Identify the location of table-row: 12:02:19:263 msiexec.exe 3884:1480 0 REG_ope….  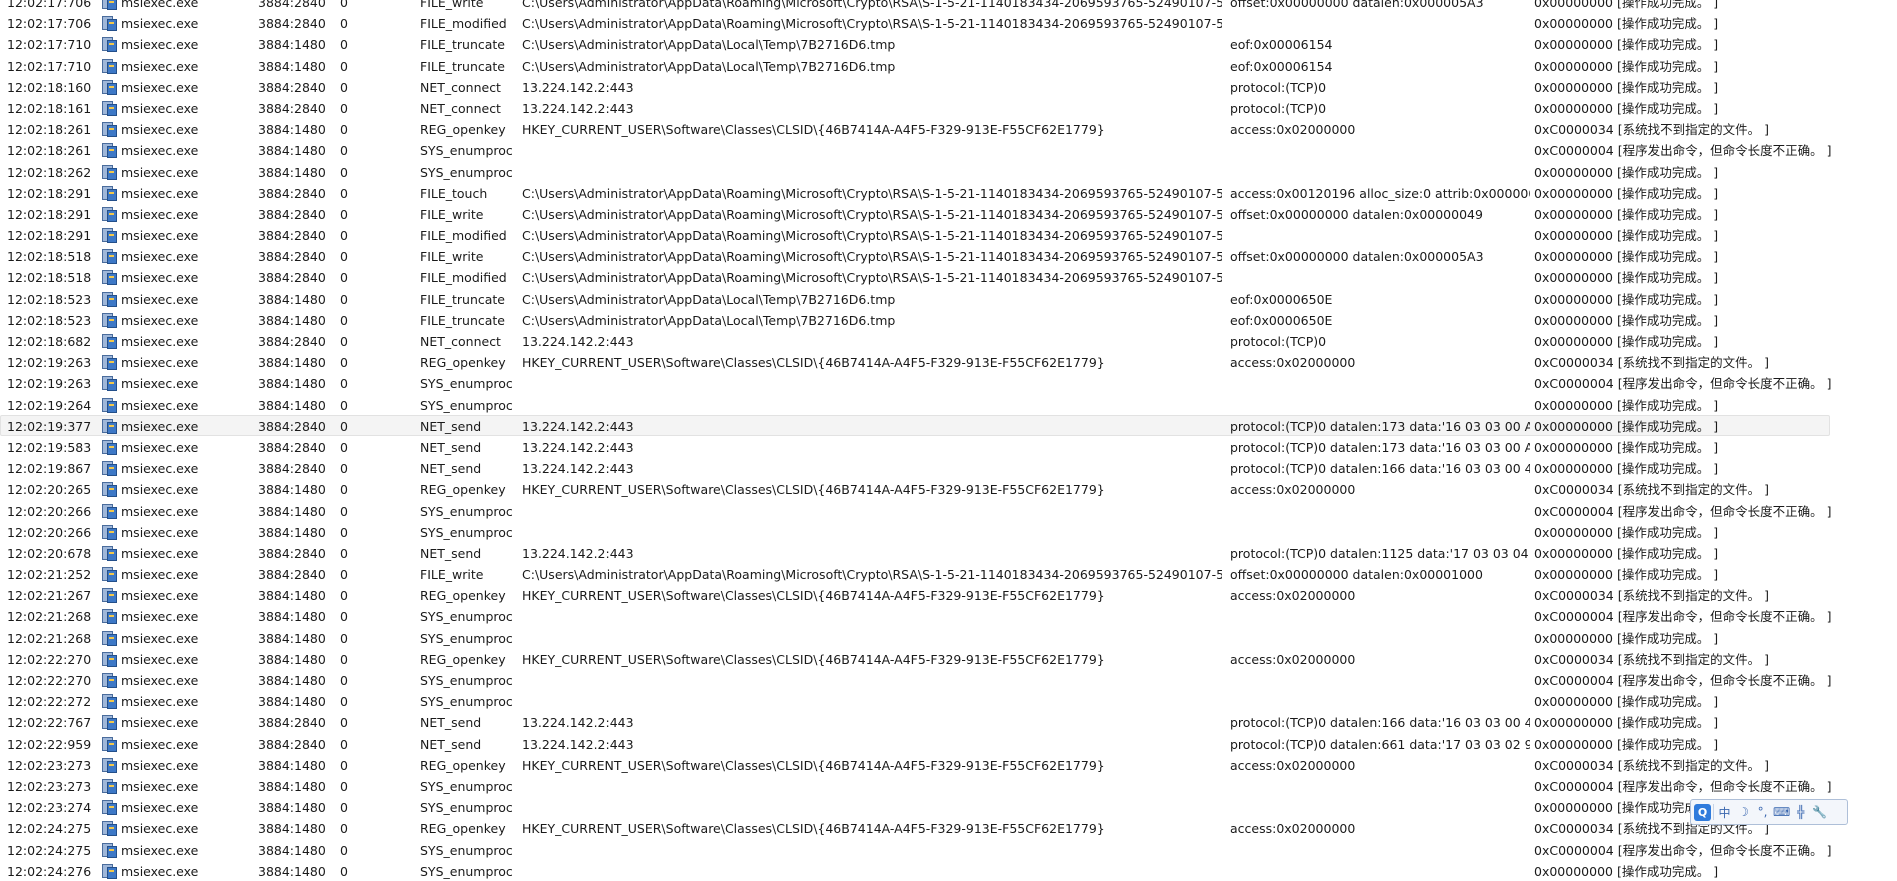
(948, 361).